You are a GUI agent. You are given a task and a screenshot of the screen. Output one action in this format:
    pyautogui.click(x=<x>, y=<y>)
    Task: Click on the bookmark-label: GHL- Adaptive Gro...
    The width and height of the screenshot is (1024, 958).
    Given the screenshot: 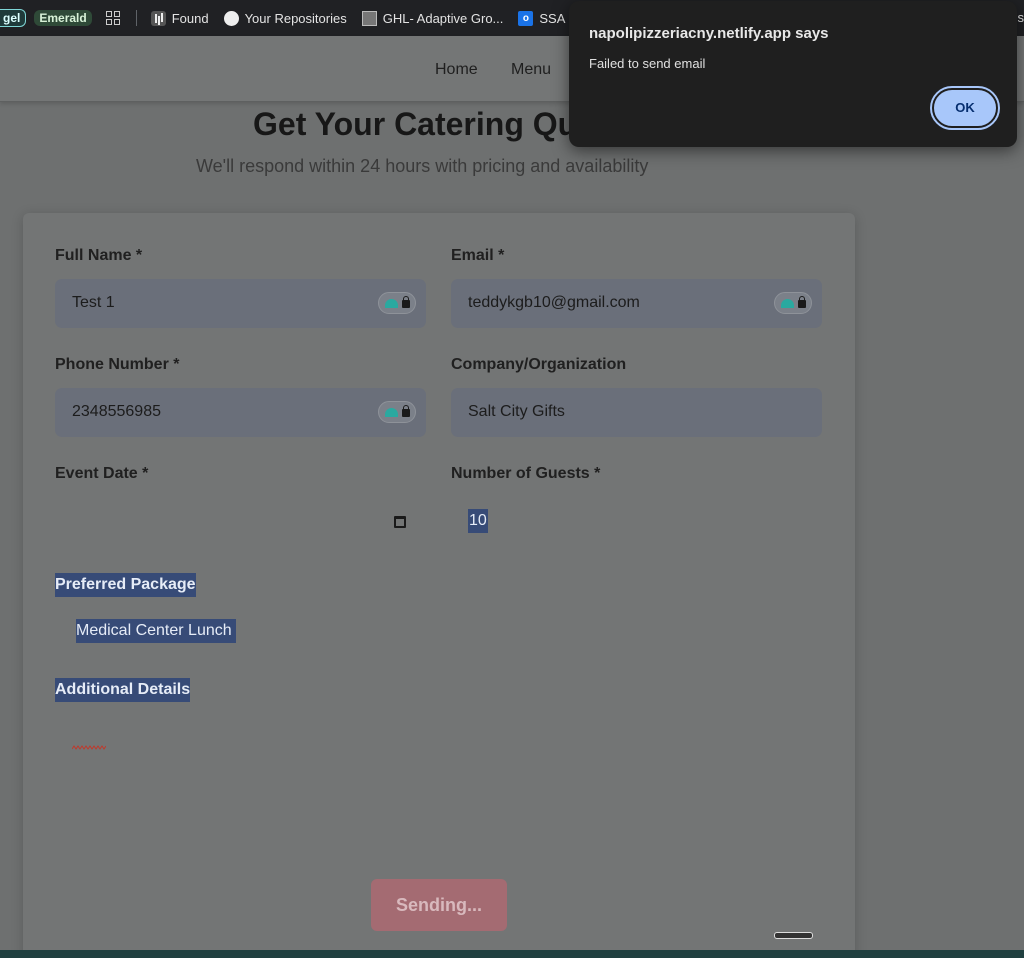 What is the action you would take?
    pyautogui.click(x=443, y=18)
    